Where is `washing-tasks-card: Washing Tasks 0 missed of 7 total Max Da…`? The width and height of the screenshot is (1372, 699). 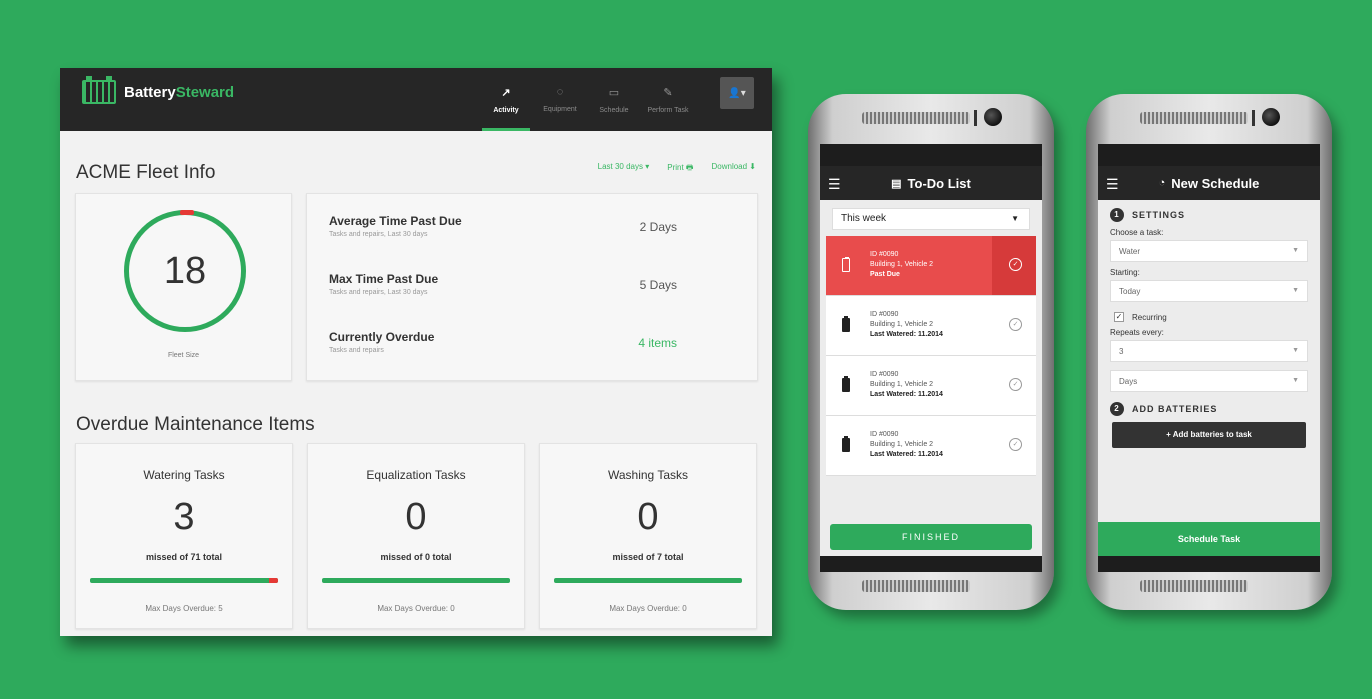 washing-tasks-card: Washing Tasks 0 missed of 7 total Max Da… is located at coordinates (648, 536).